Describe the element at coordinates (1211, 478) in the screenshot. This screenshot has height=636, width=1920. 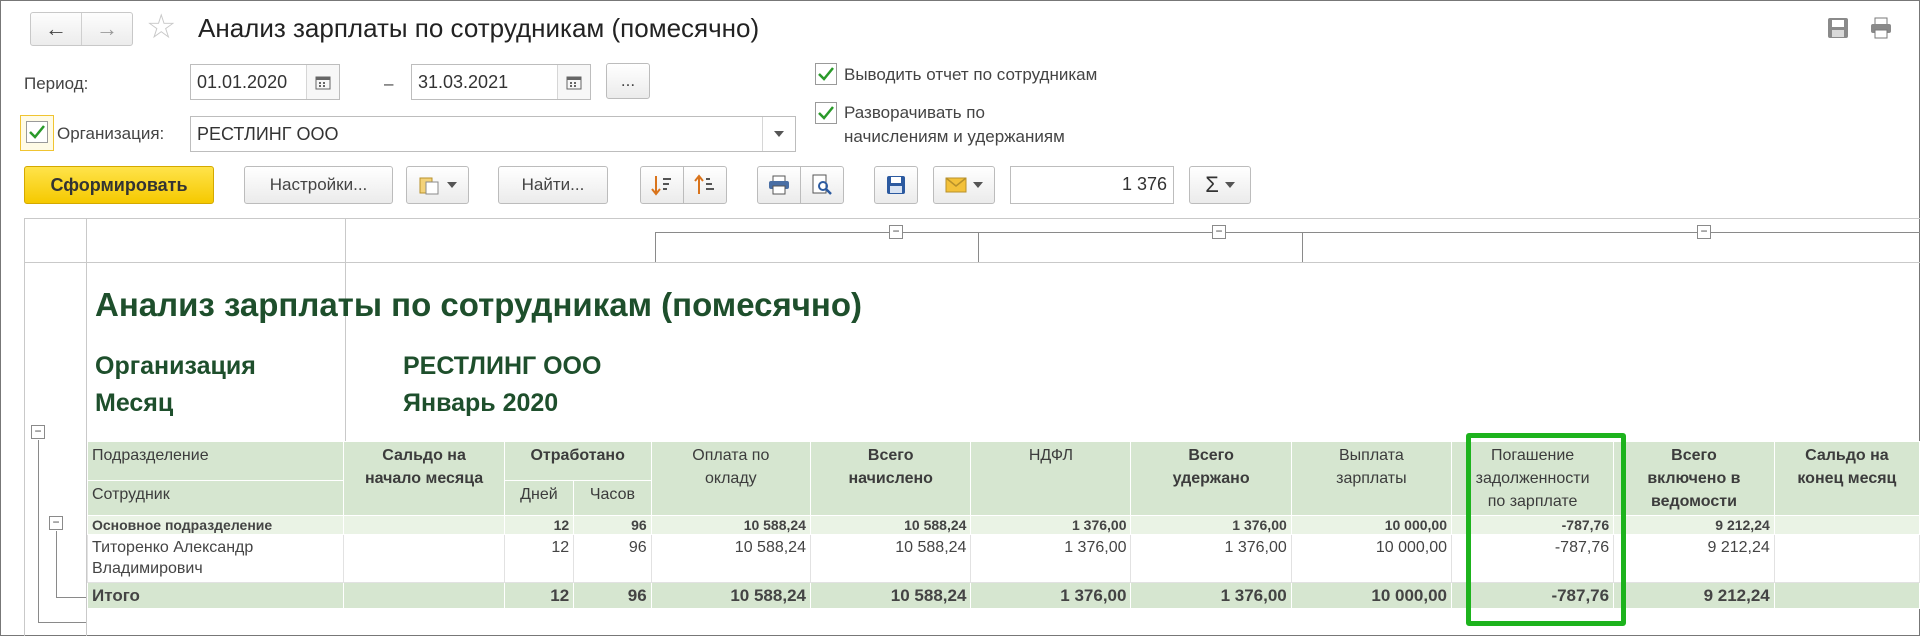
I see `header-withheld: Всего удержано` at that location.